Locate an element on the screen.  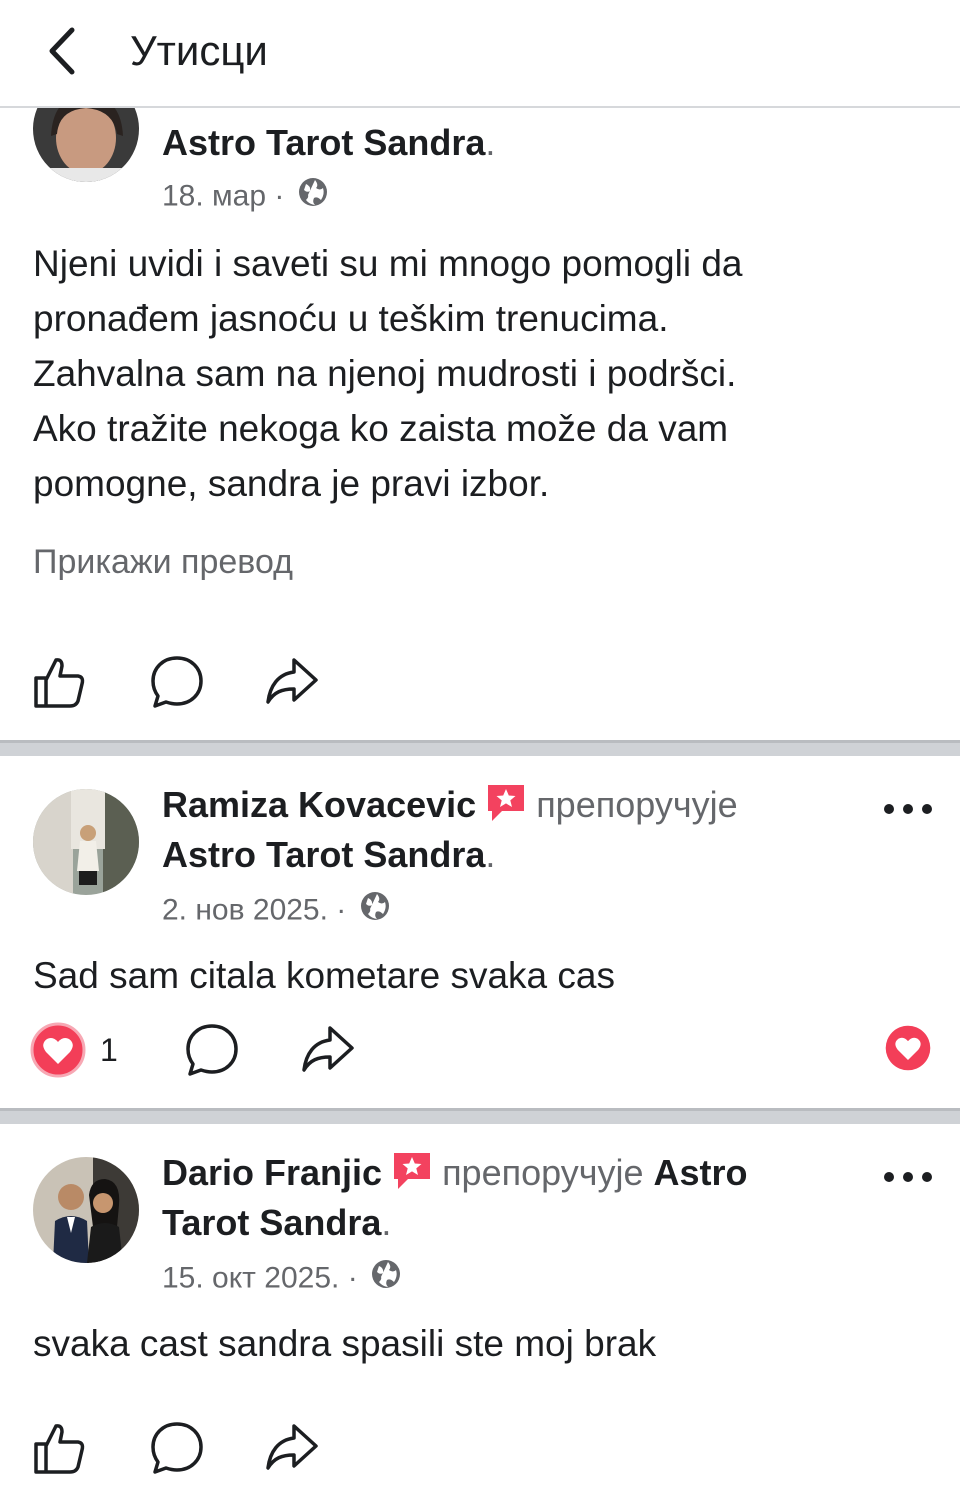
review-text-line: Ako tražite nekoga ko zaista može da vam is located at coordinates (381, 428).